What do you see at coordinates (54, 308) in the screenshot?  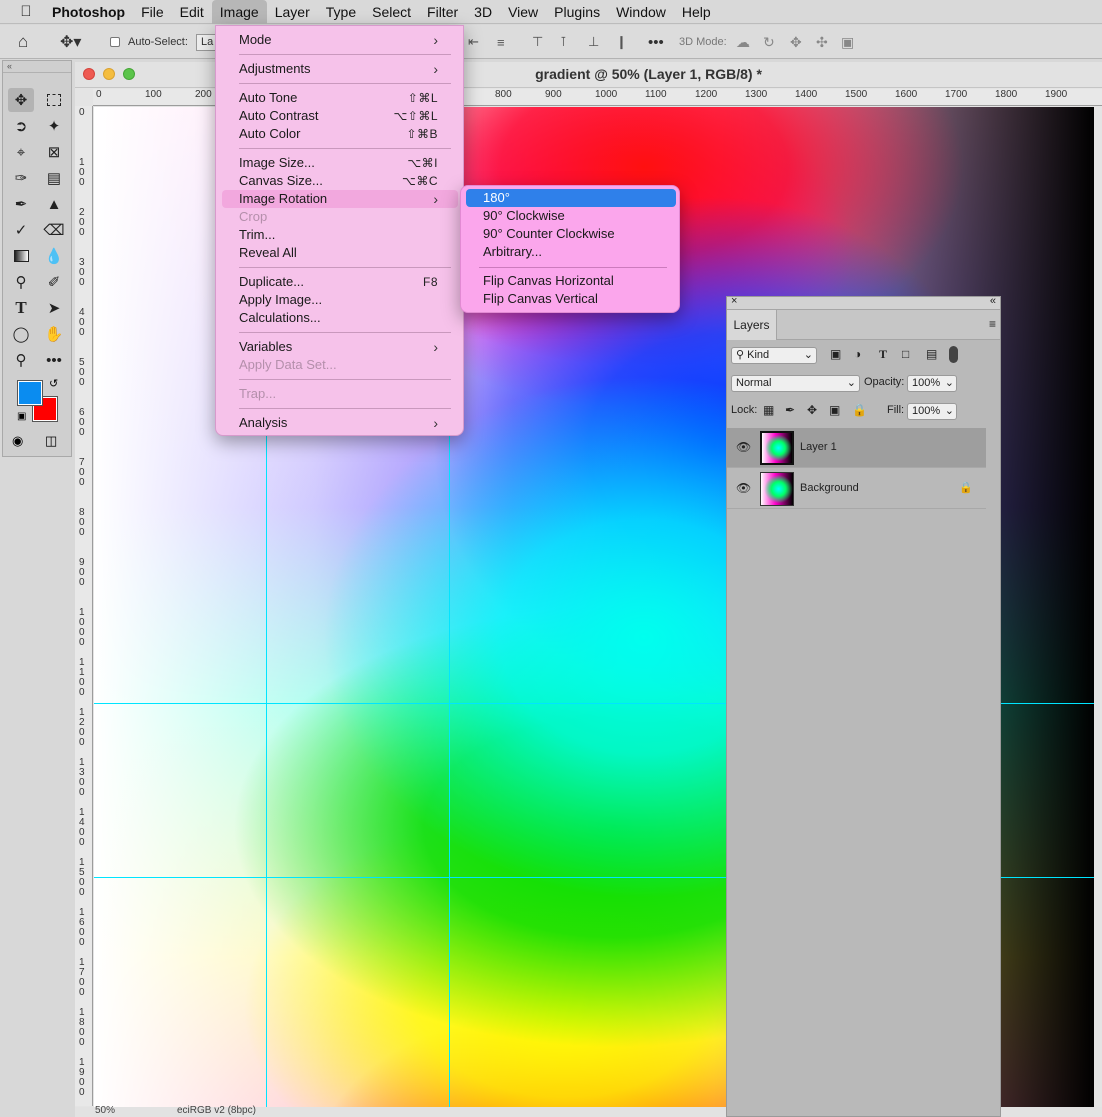 I see `path-selection-tool-icon: ➤` at bounding box center [54, 308].